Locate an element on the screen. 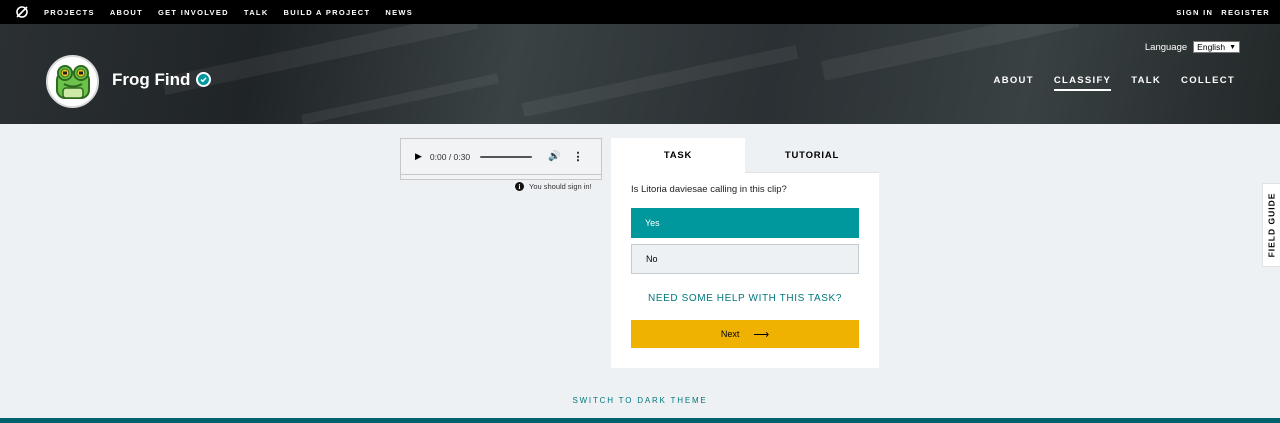 This screenshot has height=423, width=1280. project-nav-about: ABOUT is located at coordinates (1014, 83).